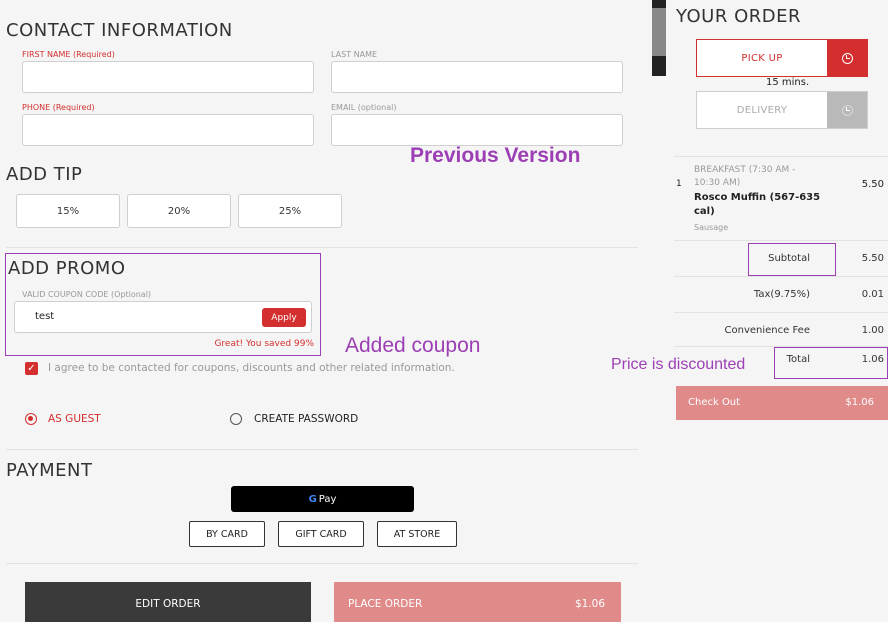  Describe the element at coordinates (45, 316) in the screenshot. I see `coupon-value: test` at that location.